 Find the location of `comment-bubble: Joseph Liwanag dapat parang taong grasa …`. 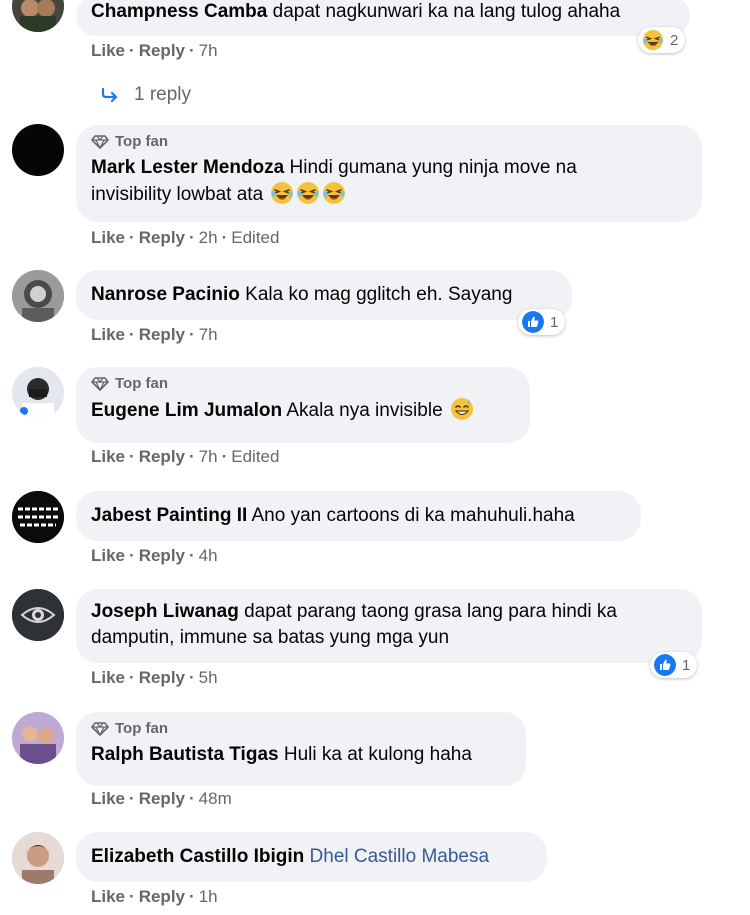

comment-bubble: Joseph Liwanag dapat parang taong grasa … is located at coordinates (389, 626).